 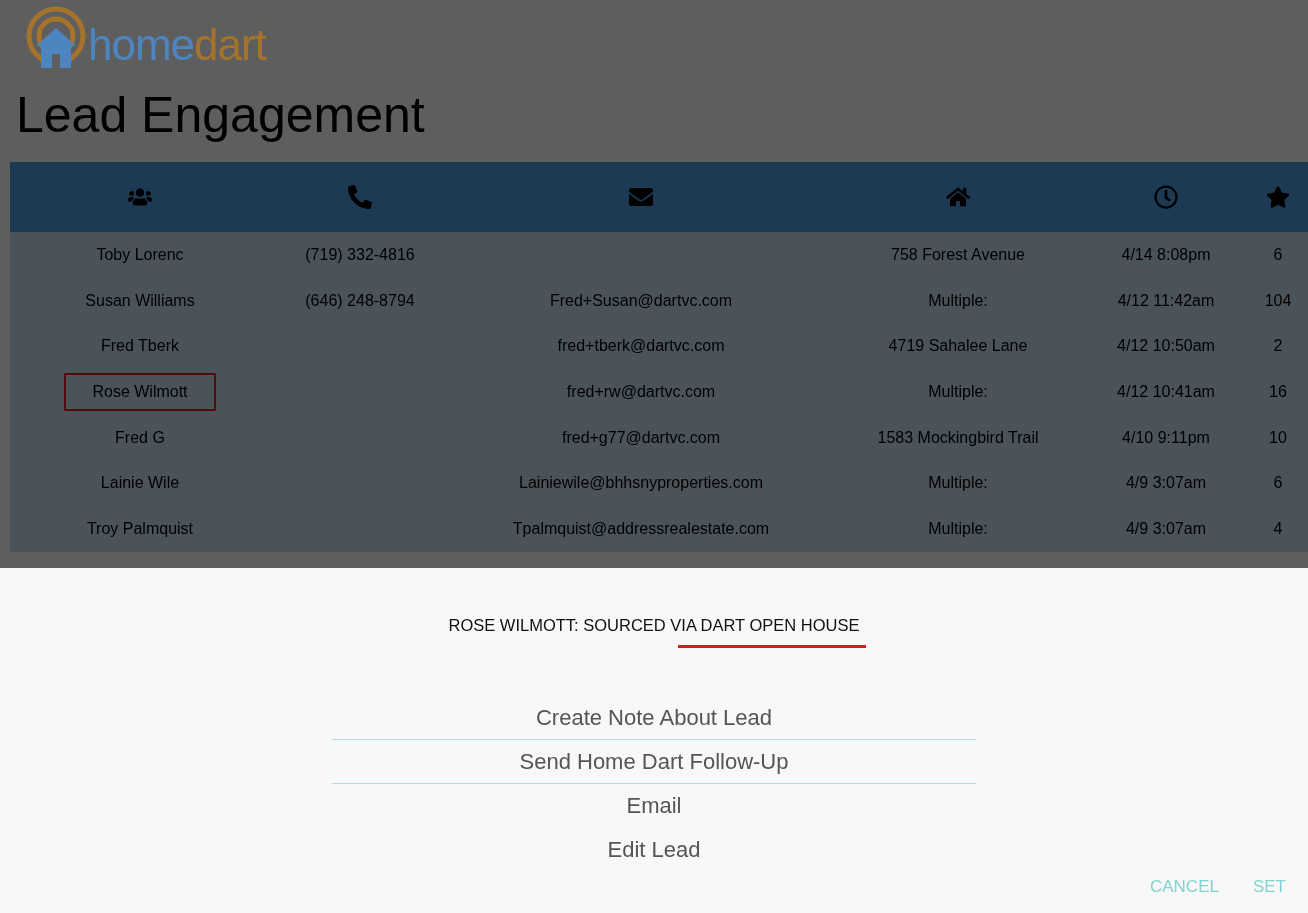 What do you see at coordinates (958, 346) in the screenshot?
I see `table-cell-text: 4719 Sahalee Lane` at bounding box center [958, 346].